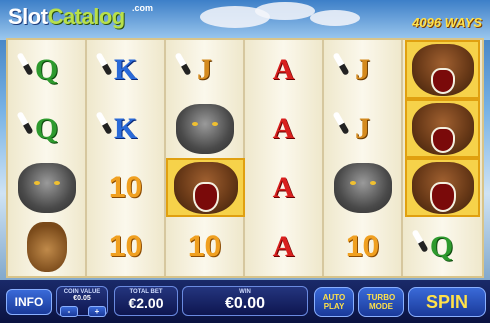 The image size is (490, 323). I want to click on spin-button: SPIN, so click(447, 302).